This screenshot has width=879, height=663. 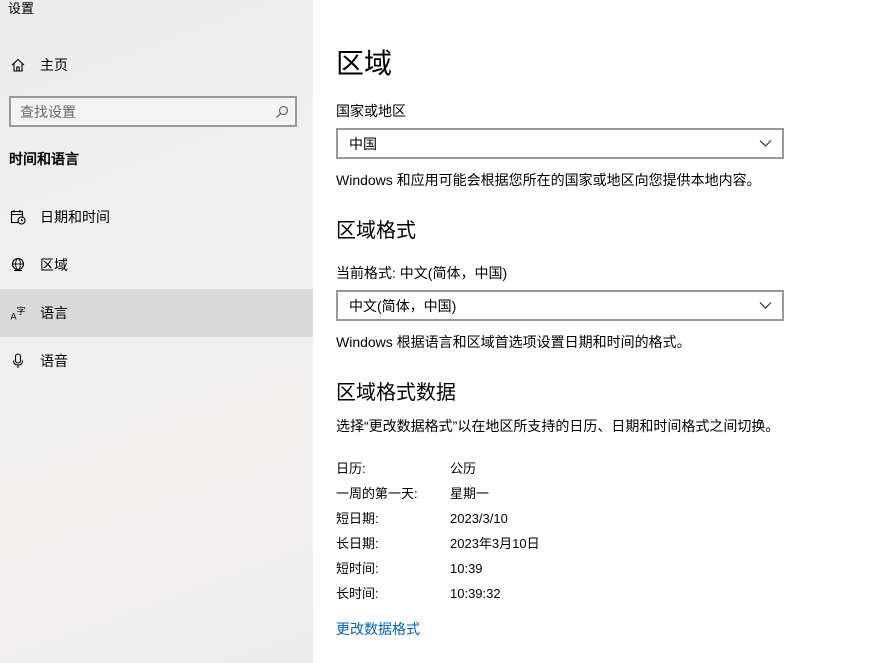 I want to click on sidebar-item-date-time: 日期和时间, so click(x=156, y=217).